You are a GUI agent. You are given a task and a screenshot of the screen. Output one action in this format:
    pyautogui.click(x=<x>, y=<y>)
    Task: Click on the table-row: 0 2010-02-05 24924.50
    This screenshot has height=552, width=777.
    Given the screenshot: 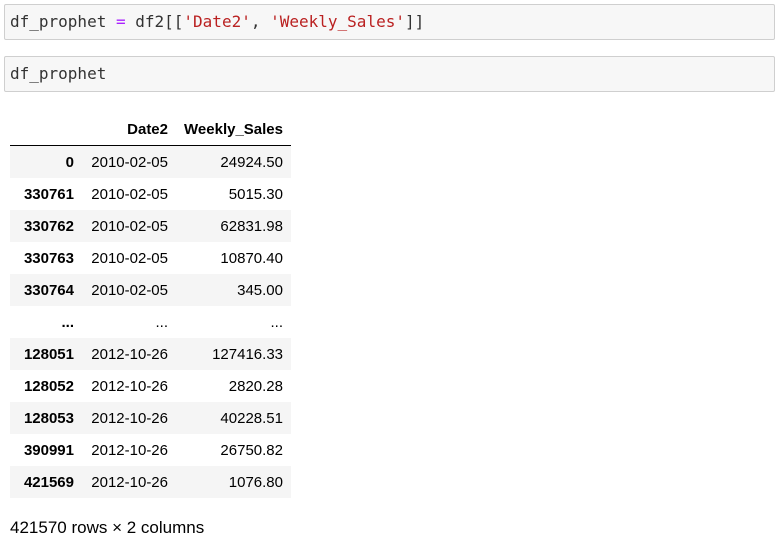 What is the action you would take?
    pyautogui.click(x=150, y=161)
    